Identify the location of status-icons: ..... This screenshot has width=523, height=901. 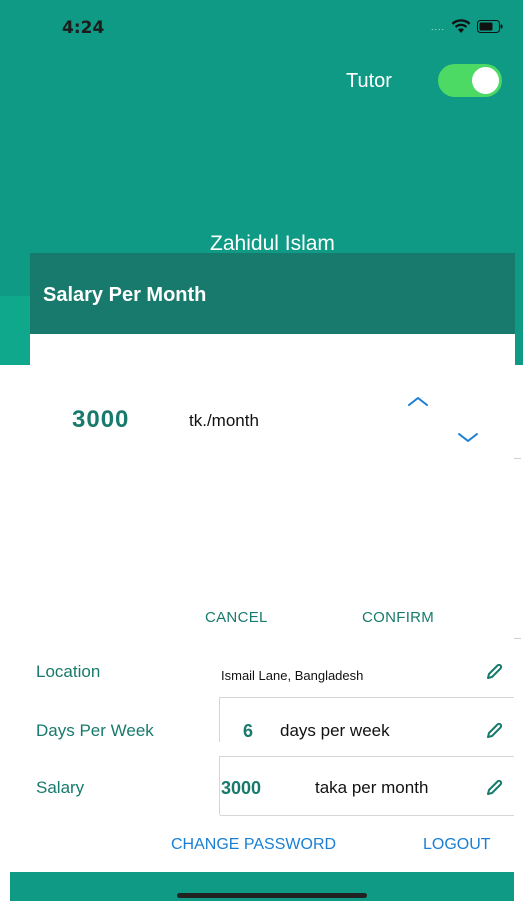
(467, 26).